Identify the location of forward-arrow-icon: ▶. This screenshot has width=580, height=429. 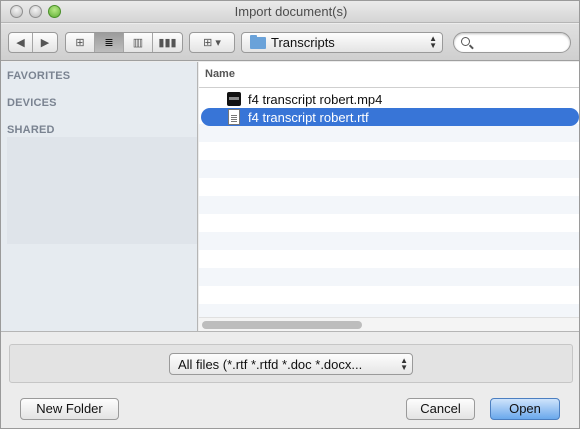
(45, 42).